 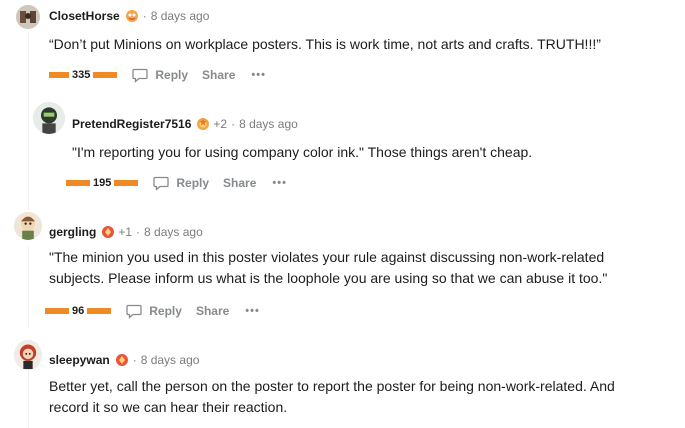 What do you see at coordinates (84, 16) in the screenshot?
I see `username: ClosetHorse` at bounding box center [84, 16].